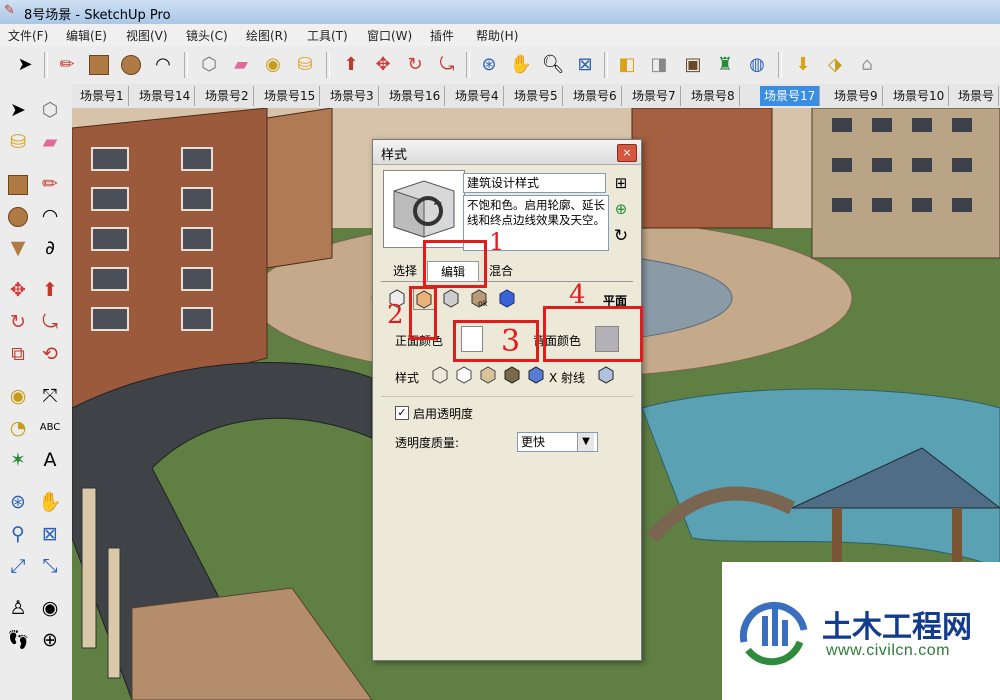 This screenshot has width=1000, height=700. What do you see at coordinates (621, 183) in the screenshot?
I see `create-style-icon: ⊞` at bounding box center [621, 183].